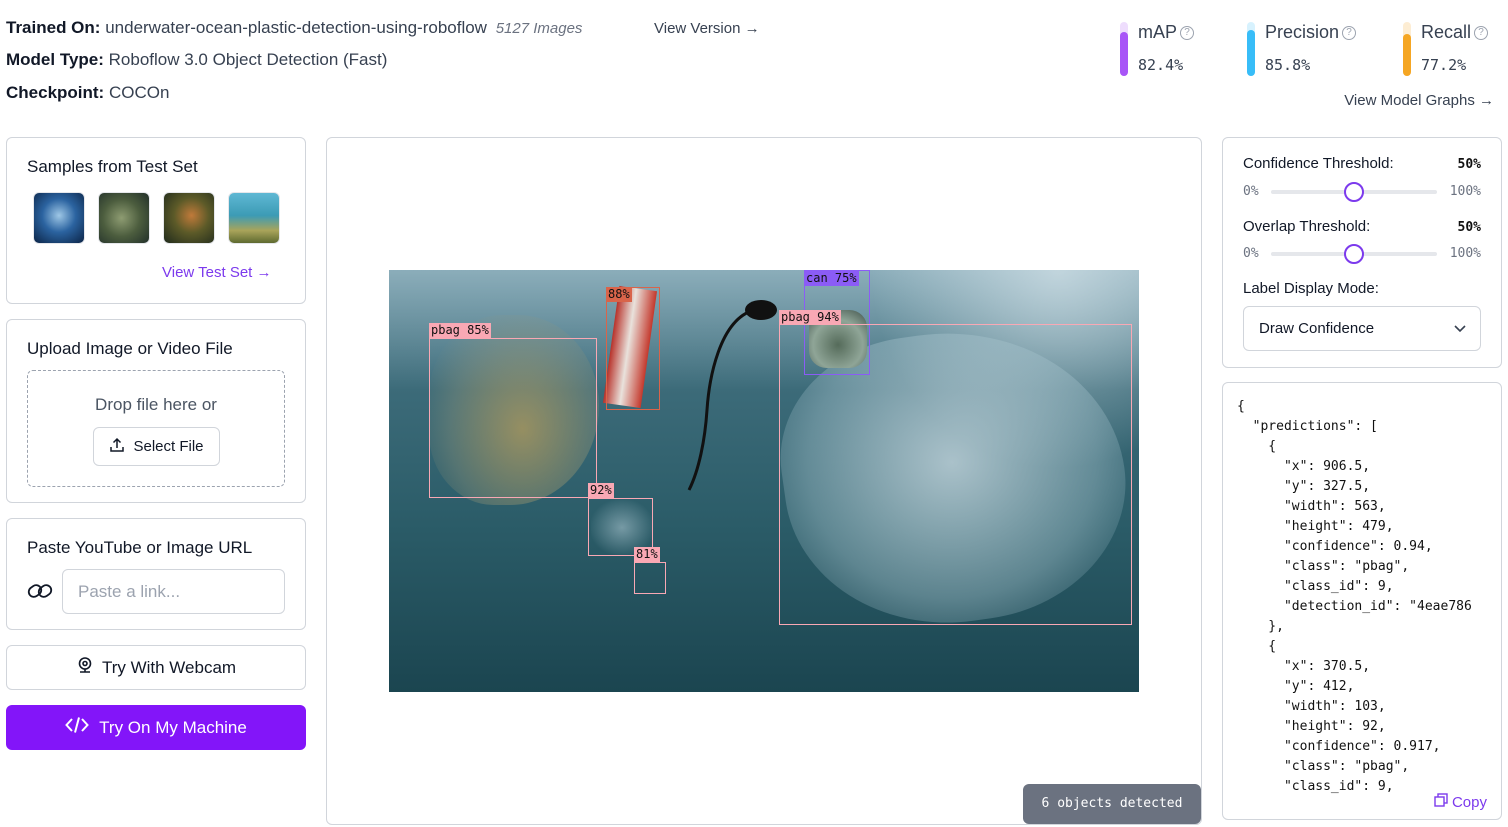  Describe the element at coordinates (810, 317) in the screenshot. I see `detection-label: pbag 94%` at that location.